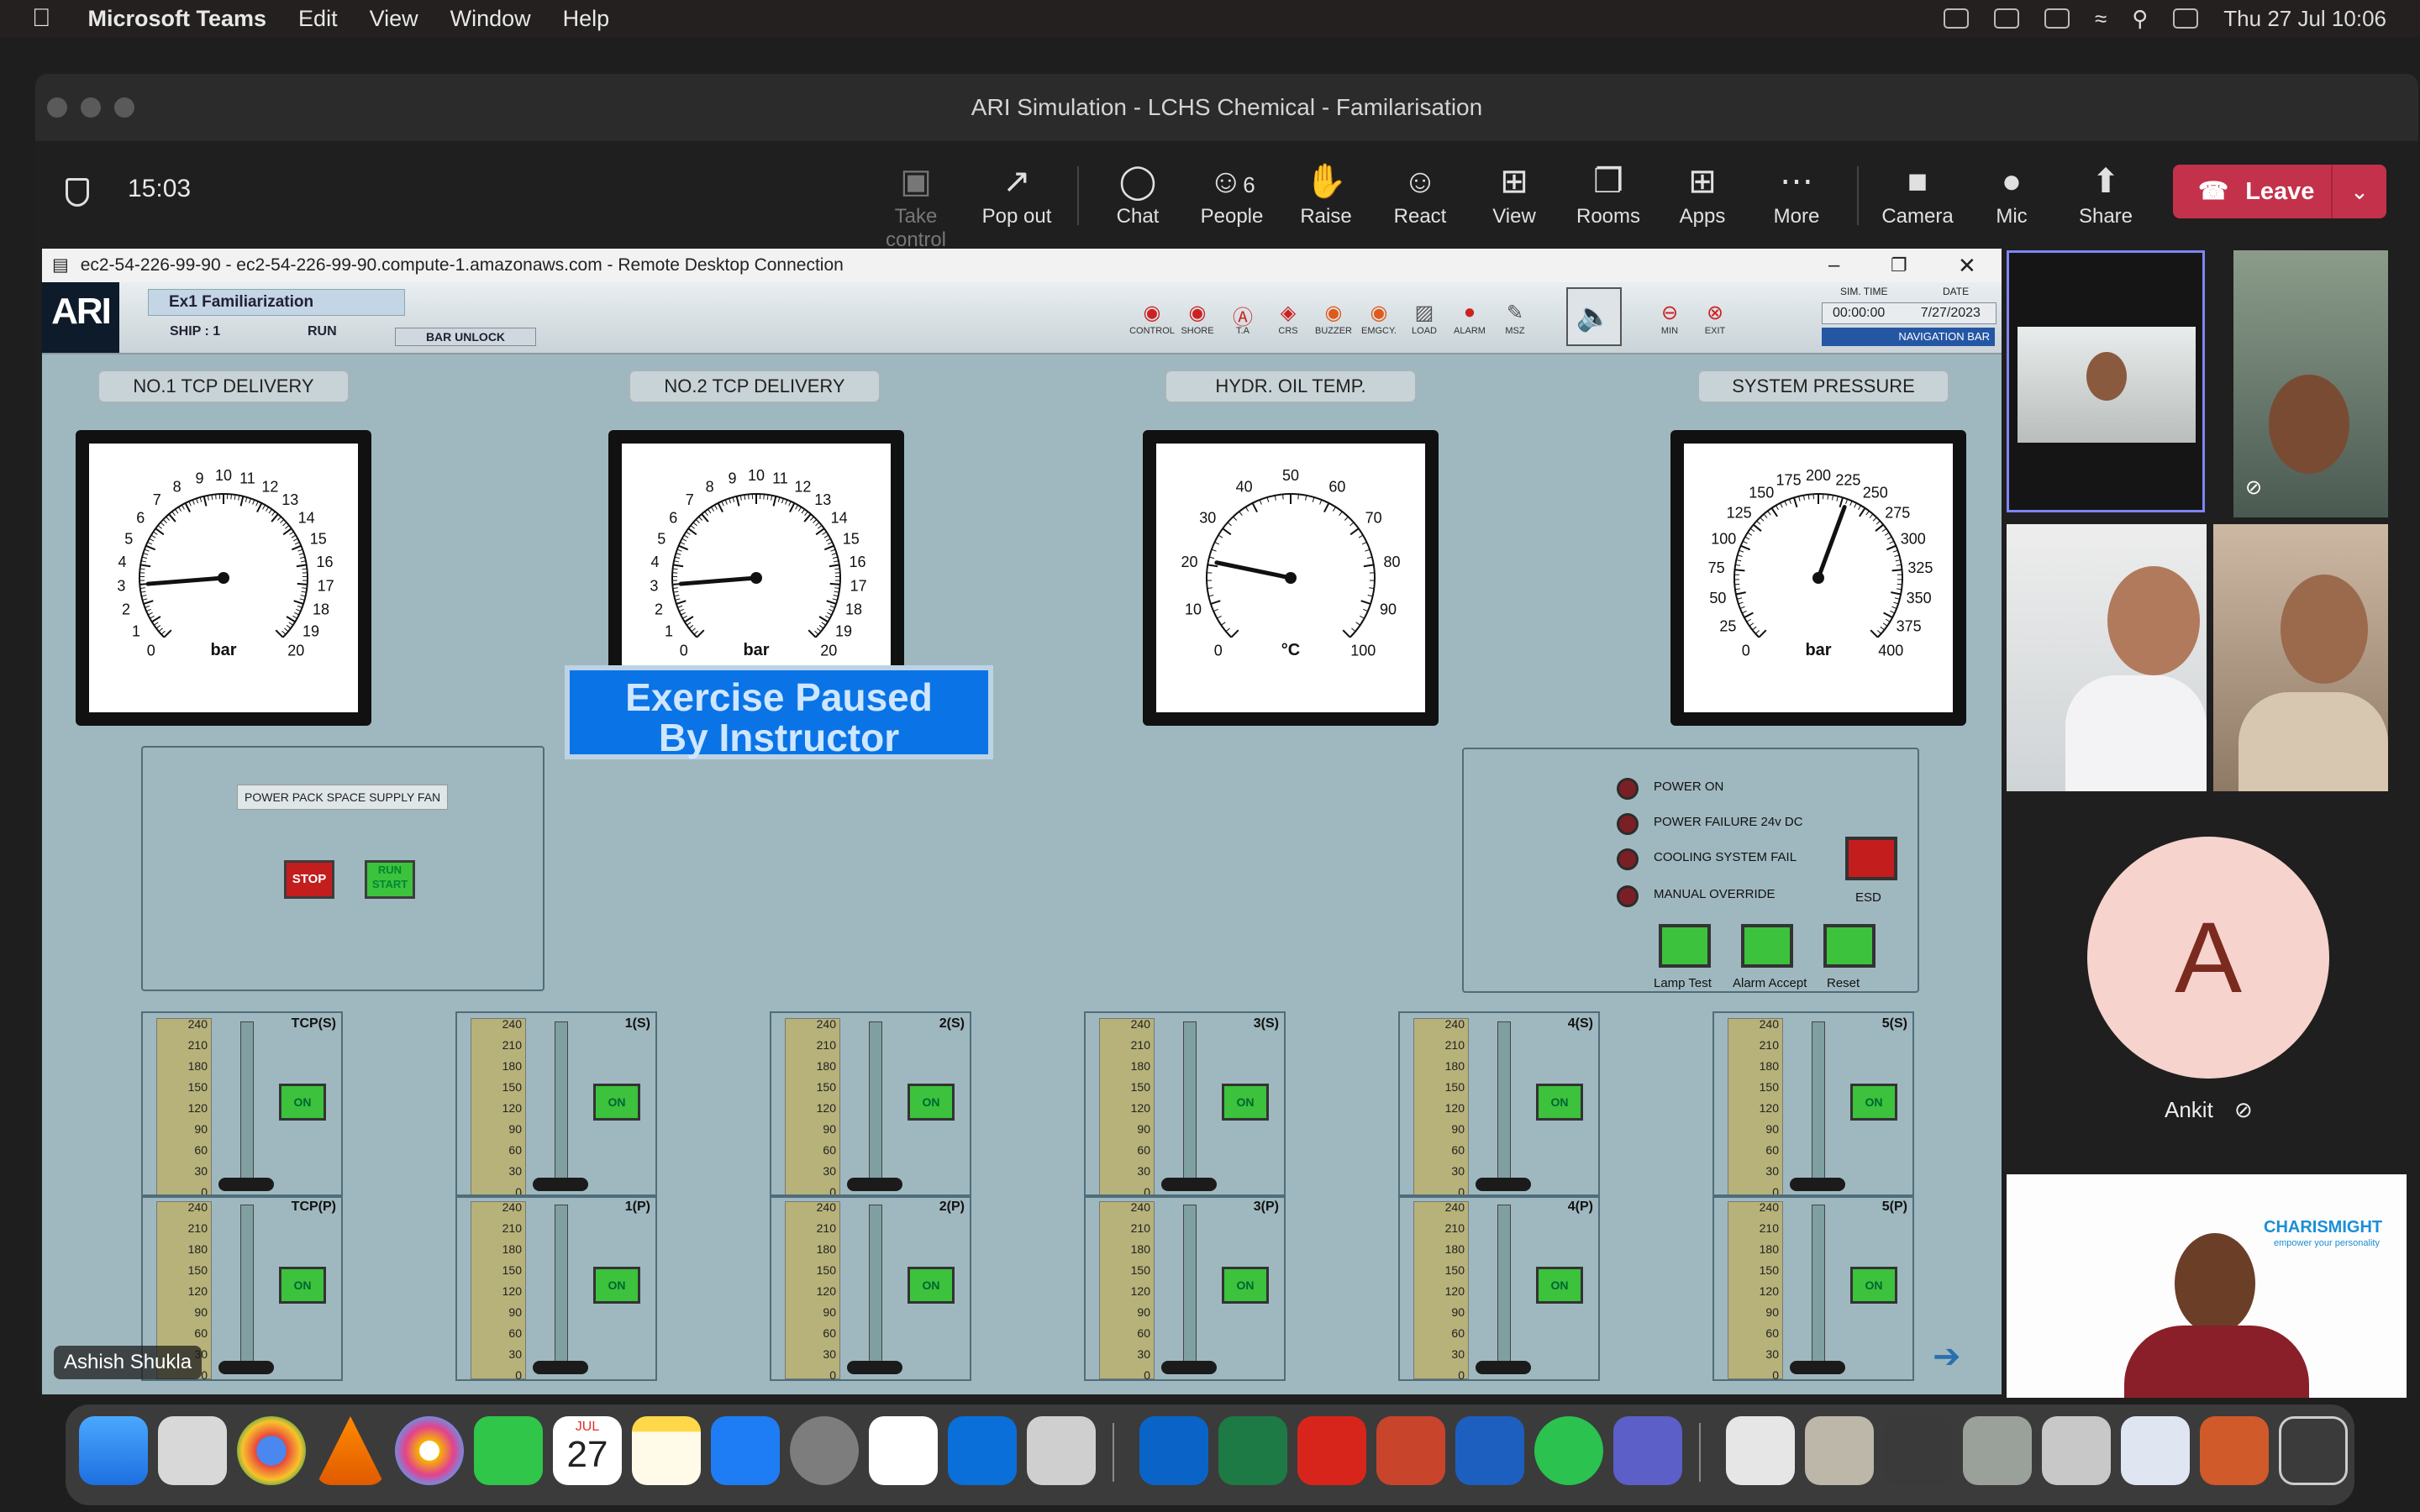  Describe the element at coordinates (1514, 200) in the screenshot. I see `view-button: ⊞ View` at that location.